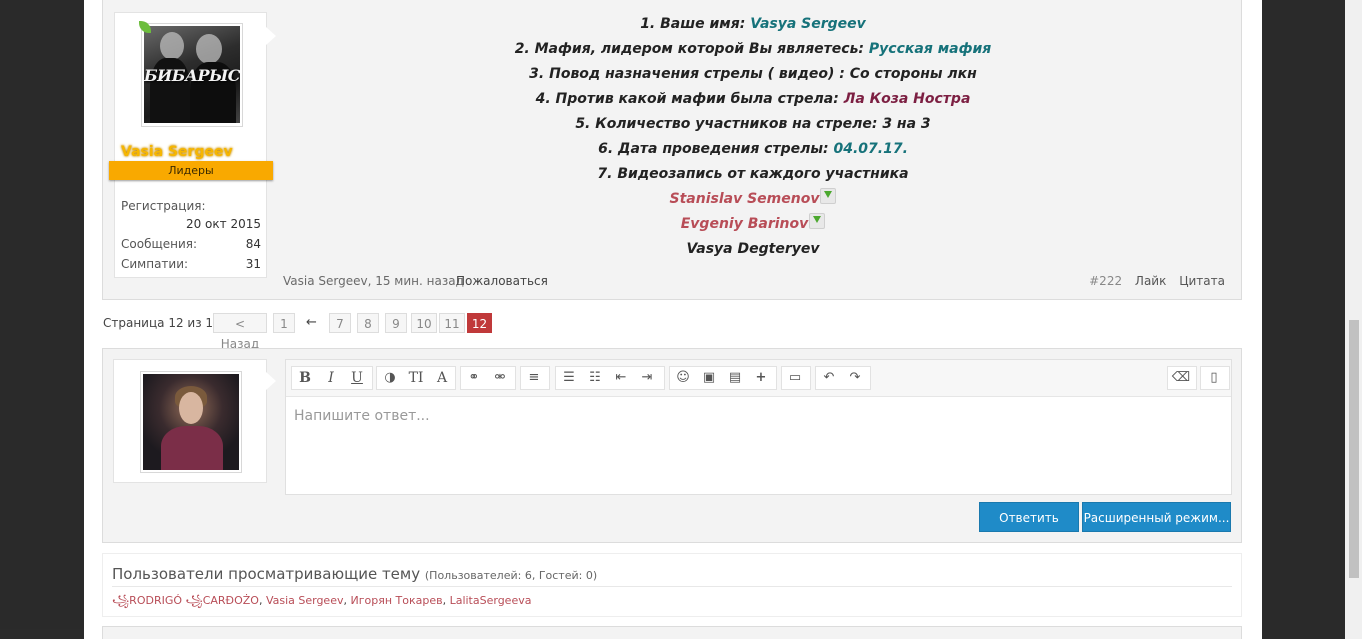 The image size is (1362, 639). Describe the element at coordinates (500, 378) in the screenshot. I see `unlink-icon: ⚮` at that location.